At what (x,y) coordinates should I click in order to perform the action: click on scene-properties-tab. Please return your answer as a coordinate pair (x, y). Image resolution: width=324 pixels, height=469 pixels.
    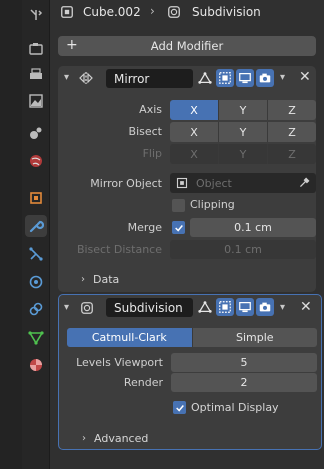
    Looking at the image, I should click on (36, 133).